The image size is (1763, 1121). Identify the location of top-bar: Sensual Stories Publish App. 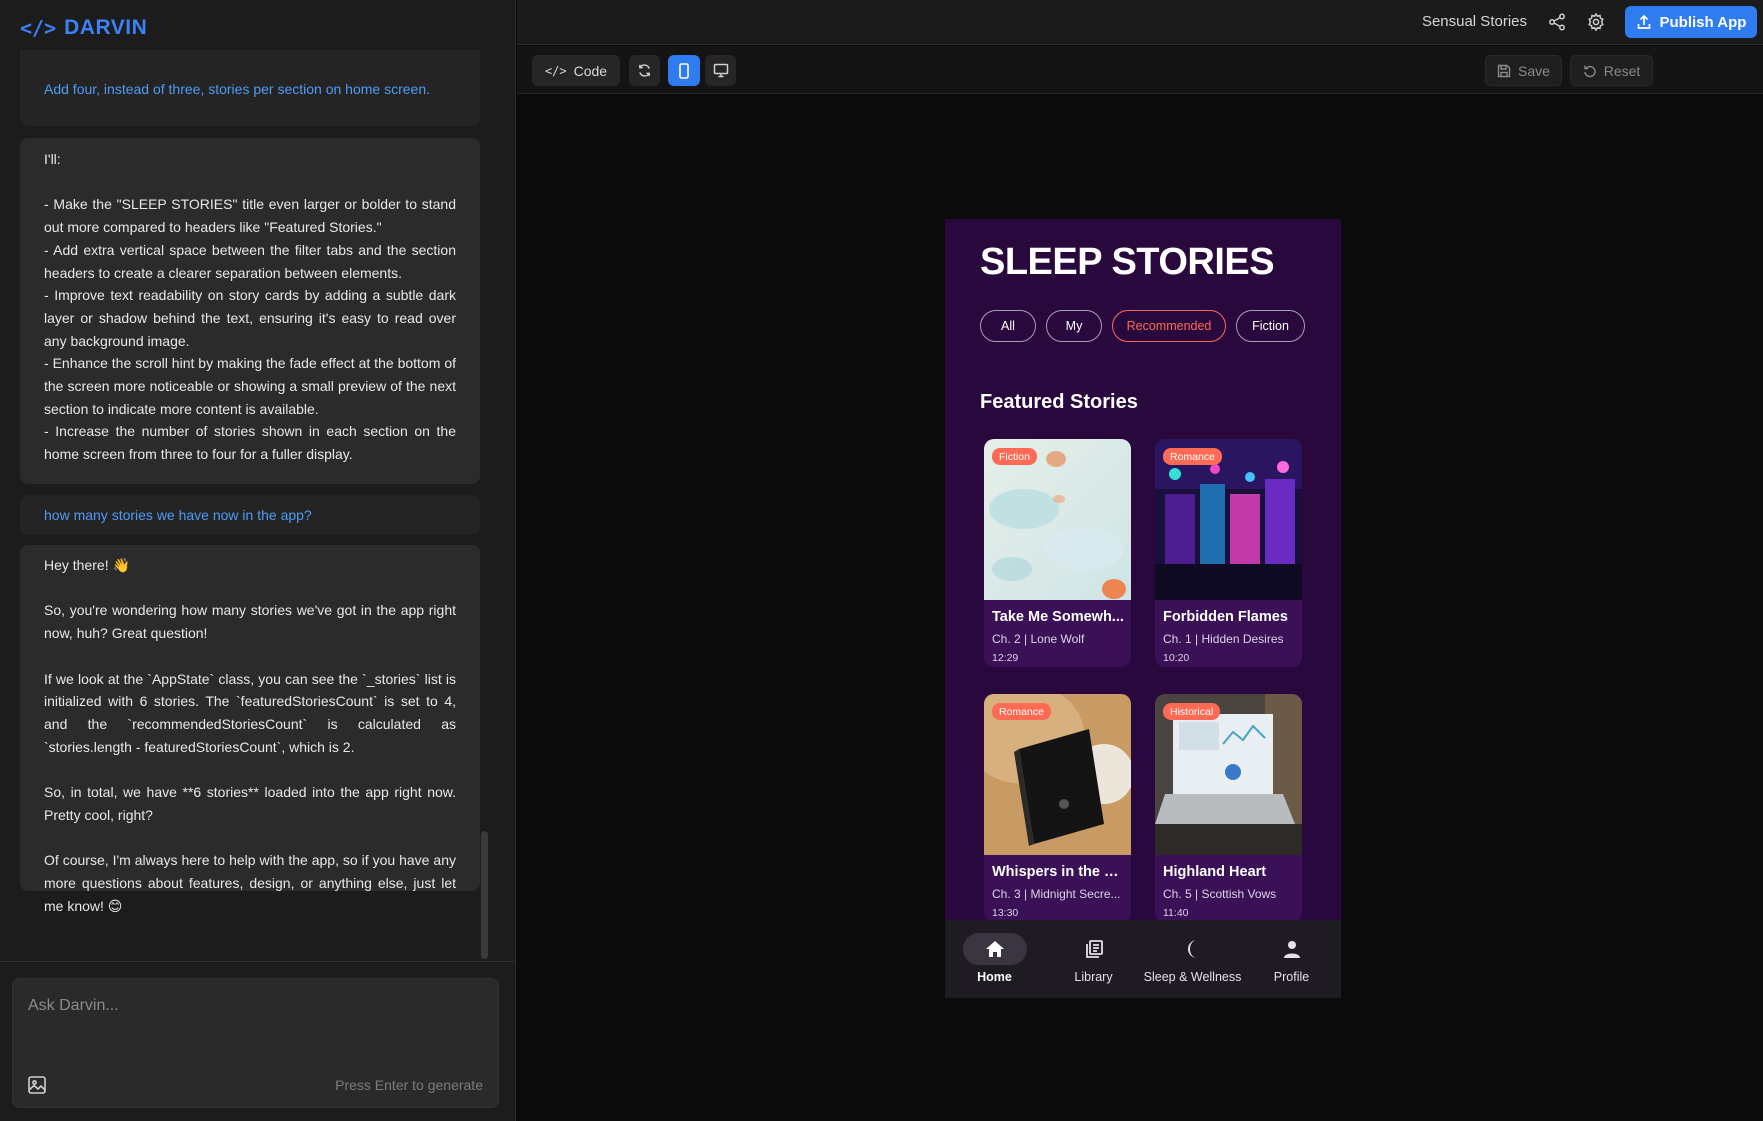
(1140, 22).